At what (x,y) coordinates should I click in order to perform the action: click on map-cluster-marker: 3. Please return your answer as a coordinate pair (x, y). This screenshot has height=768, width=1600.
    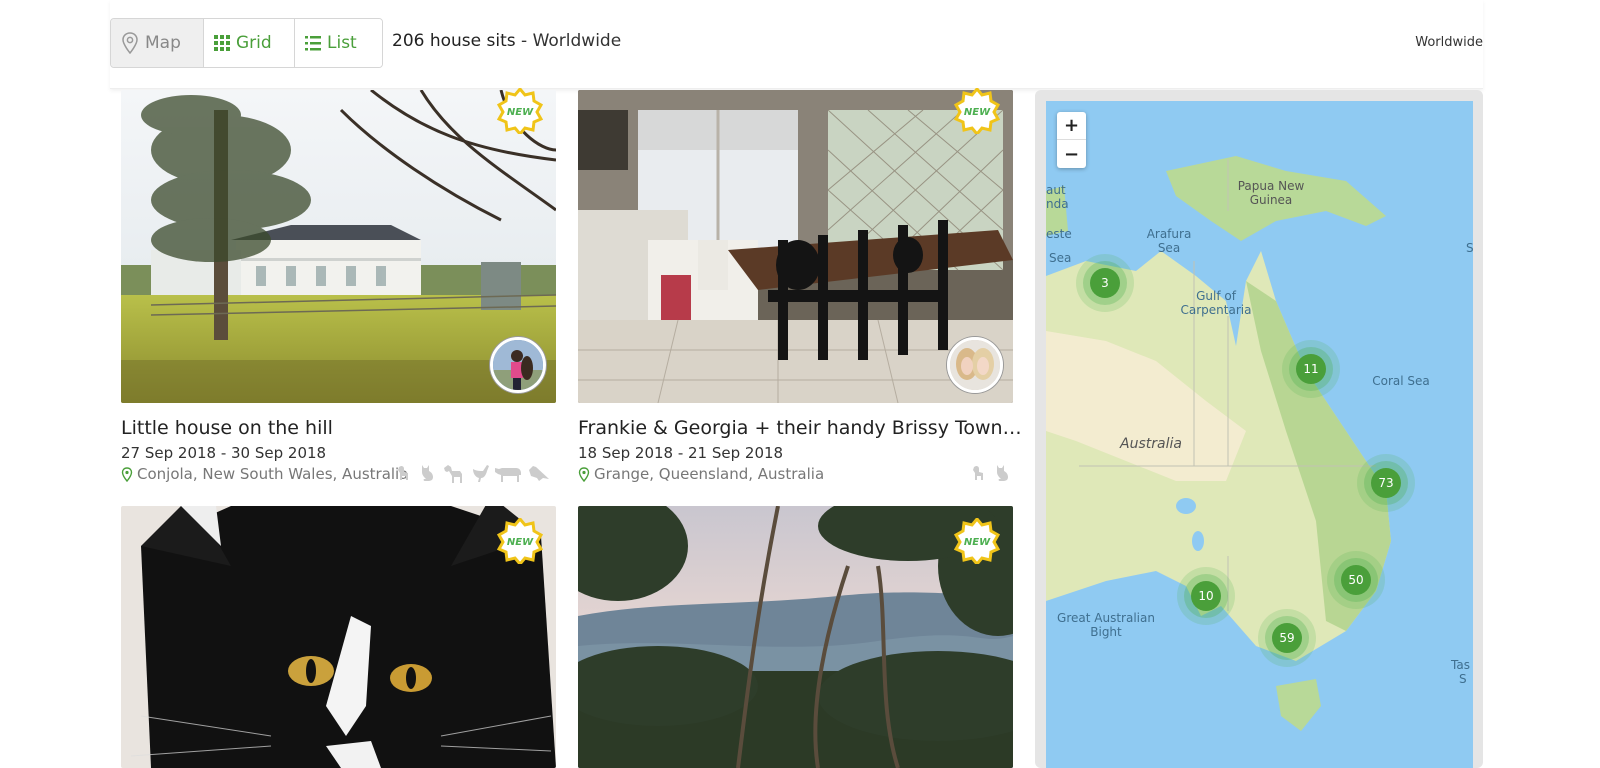
    Looking at the image, I should click on (1105, 283).